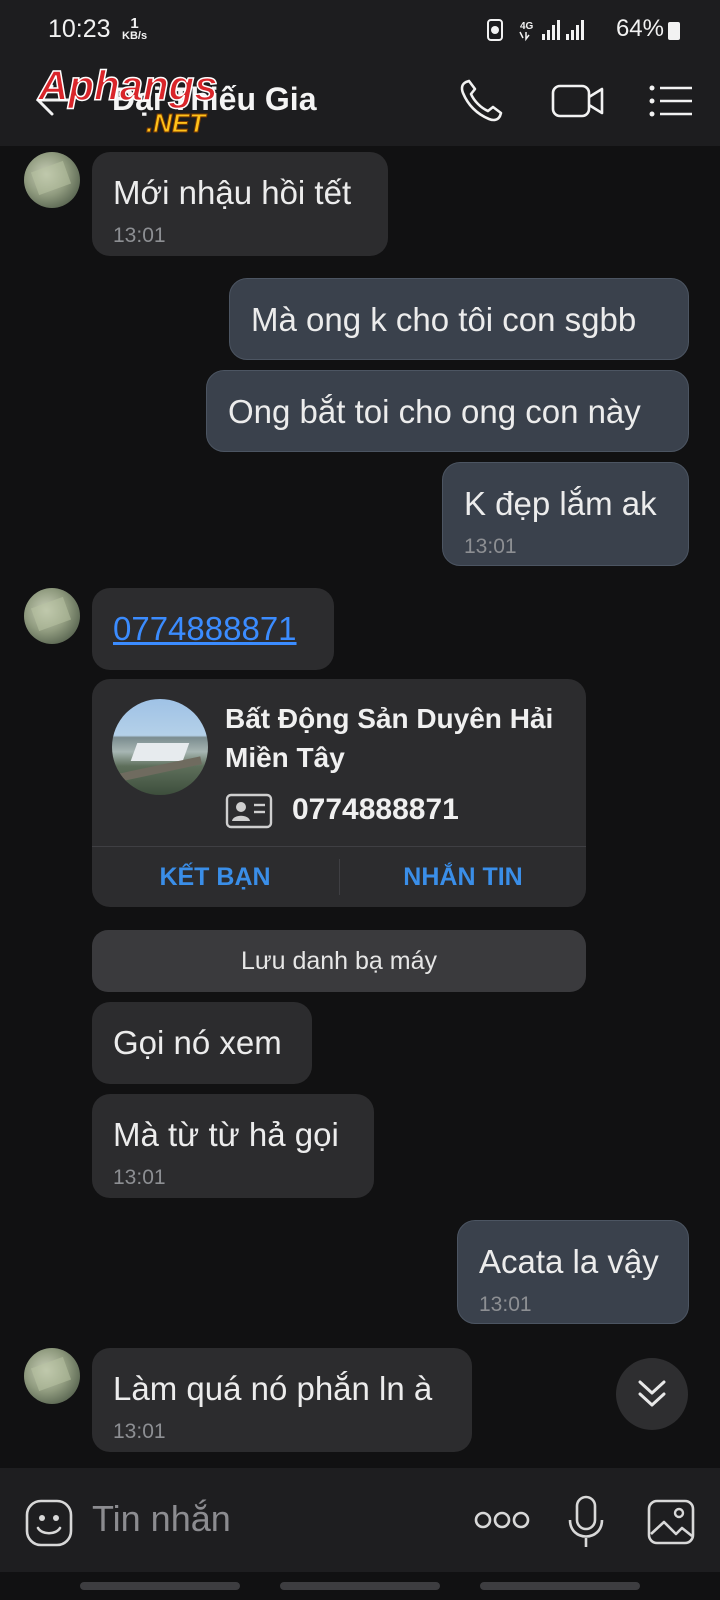 The height and width of the screenshot is (1600, 720). I want to click on status-time: 10:23, so click(79, 29).